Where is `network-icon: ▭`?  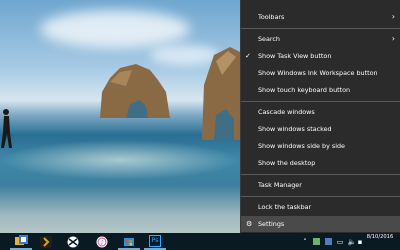 network-icon: ▭ is located at coordinates (340, 241).